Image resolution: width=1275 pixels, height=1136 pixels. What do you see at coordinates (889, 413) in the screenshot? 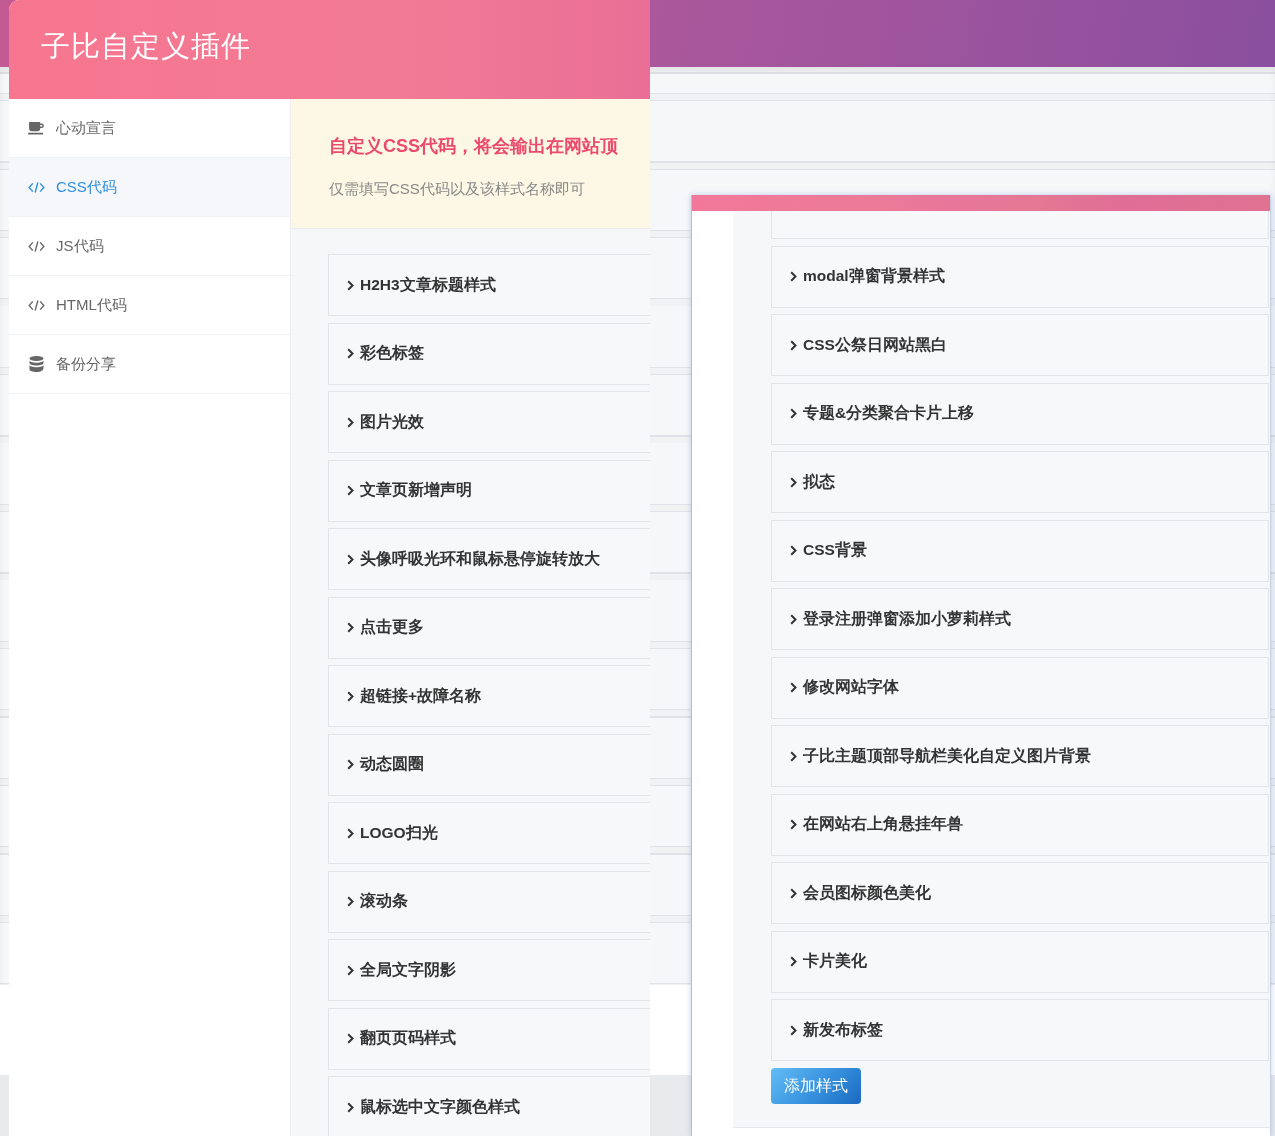
I see `style-name: 专题&分类聚合卡片上移` at bounding box center [889, 413].